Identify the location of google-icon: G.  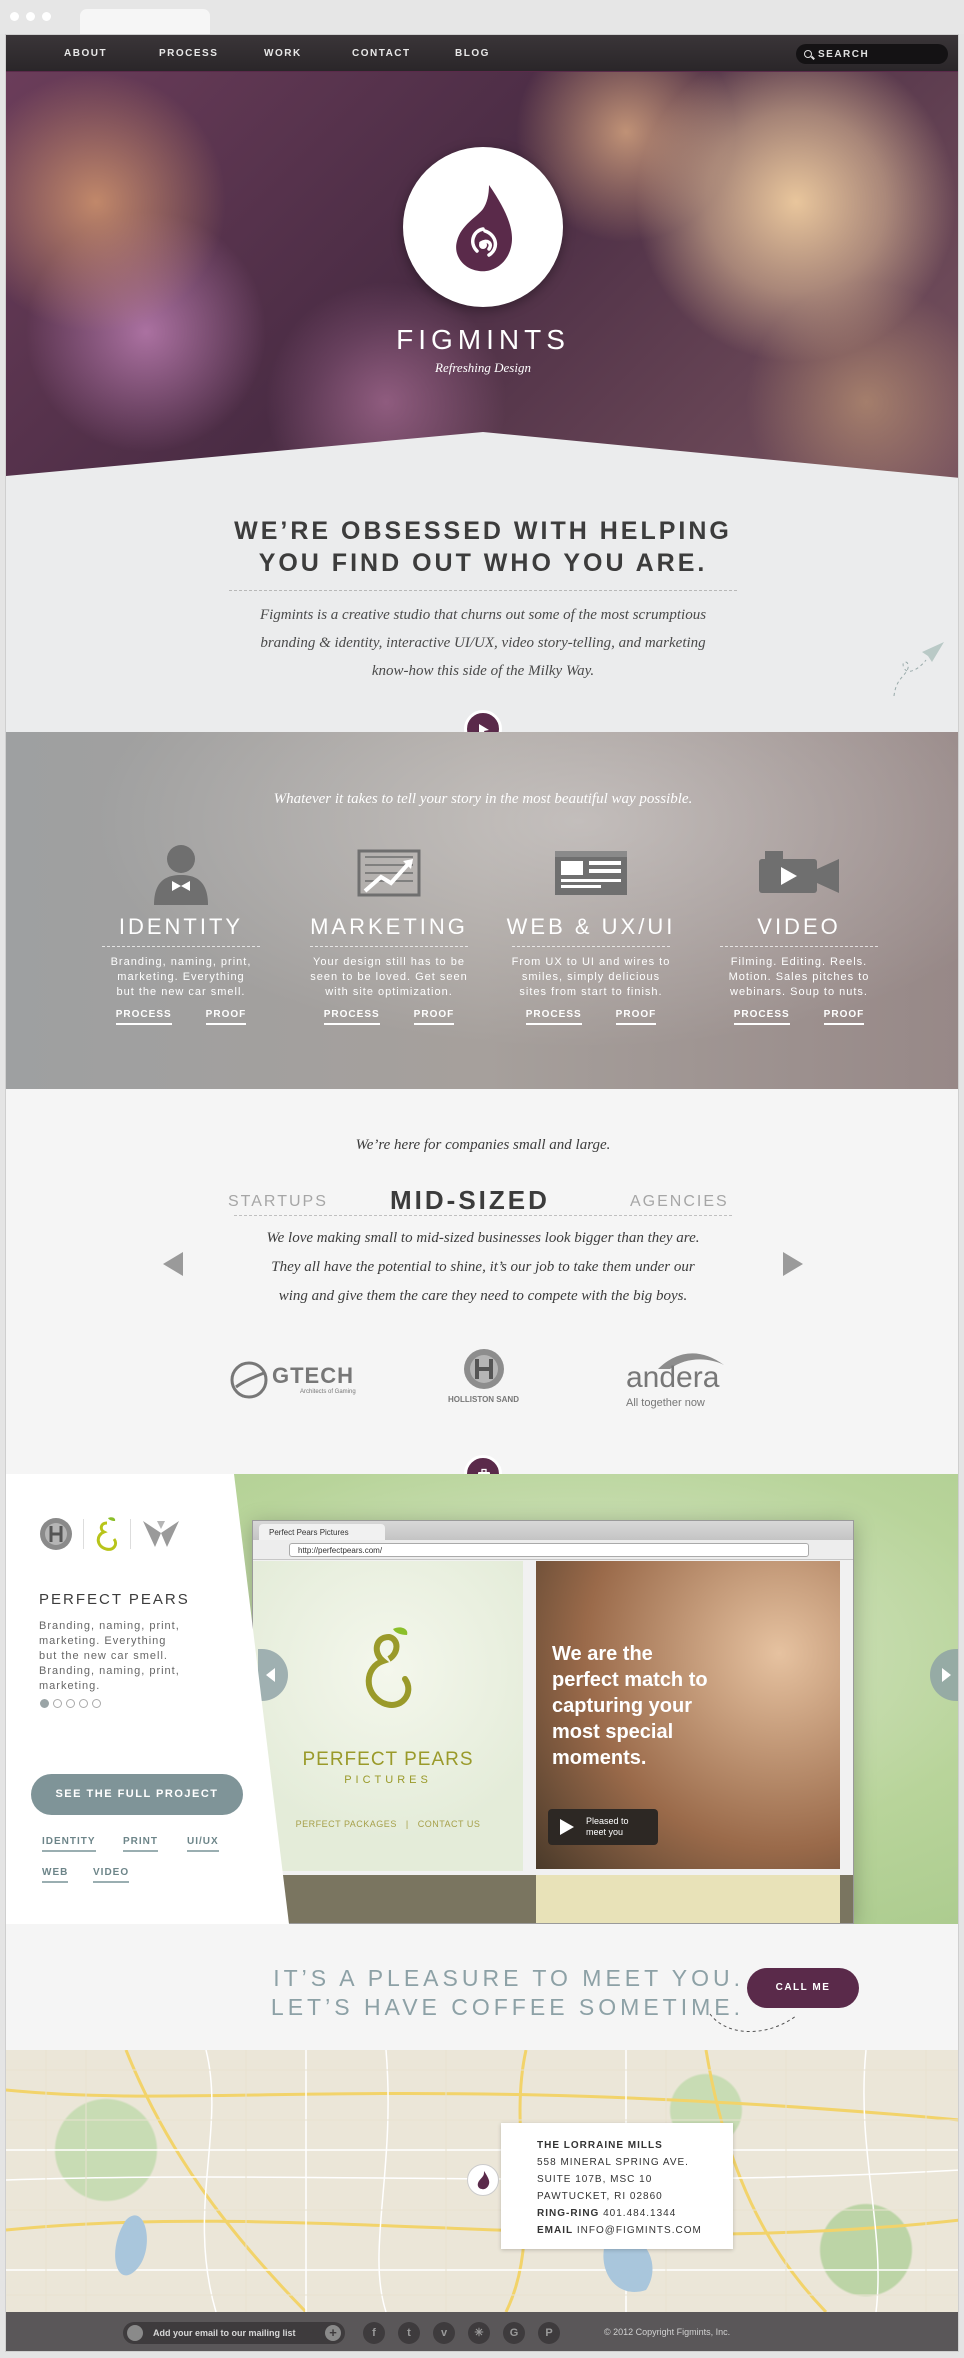
(514, 2333).